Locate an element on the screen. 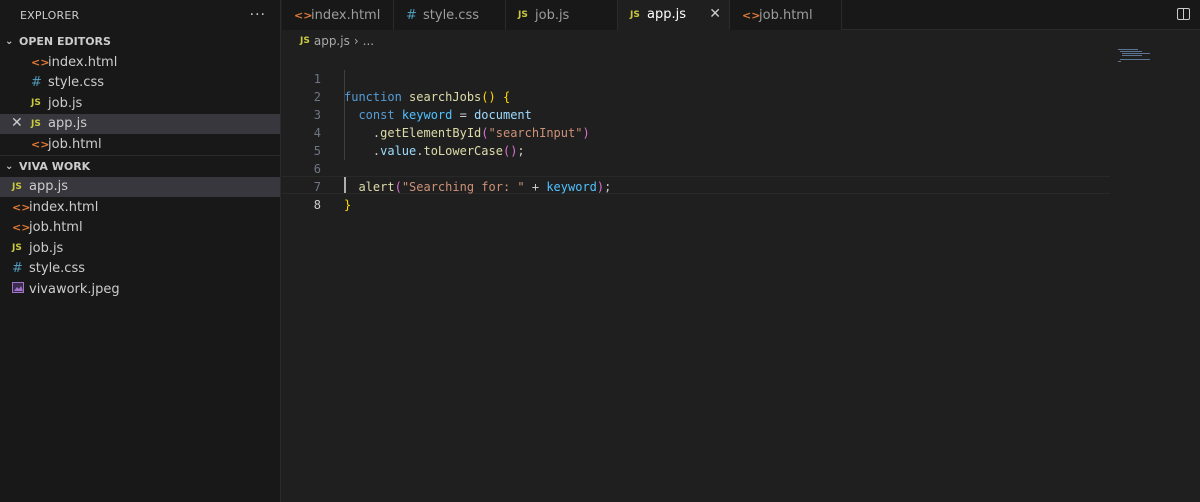 The width and height of the screenshot is (1200, 502). file-label: index.html is located at coordinates (64, 207).